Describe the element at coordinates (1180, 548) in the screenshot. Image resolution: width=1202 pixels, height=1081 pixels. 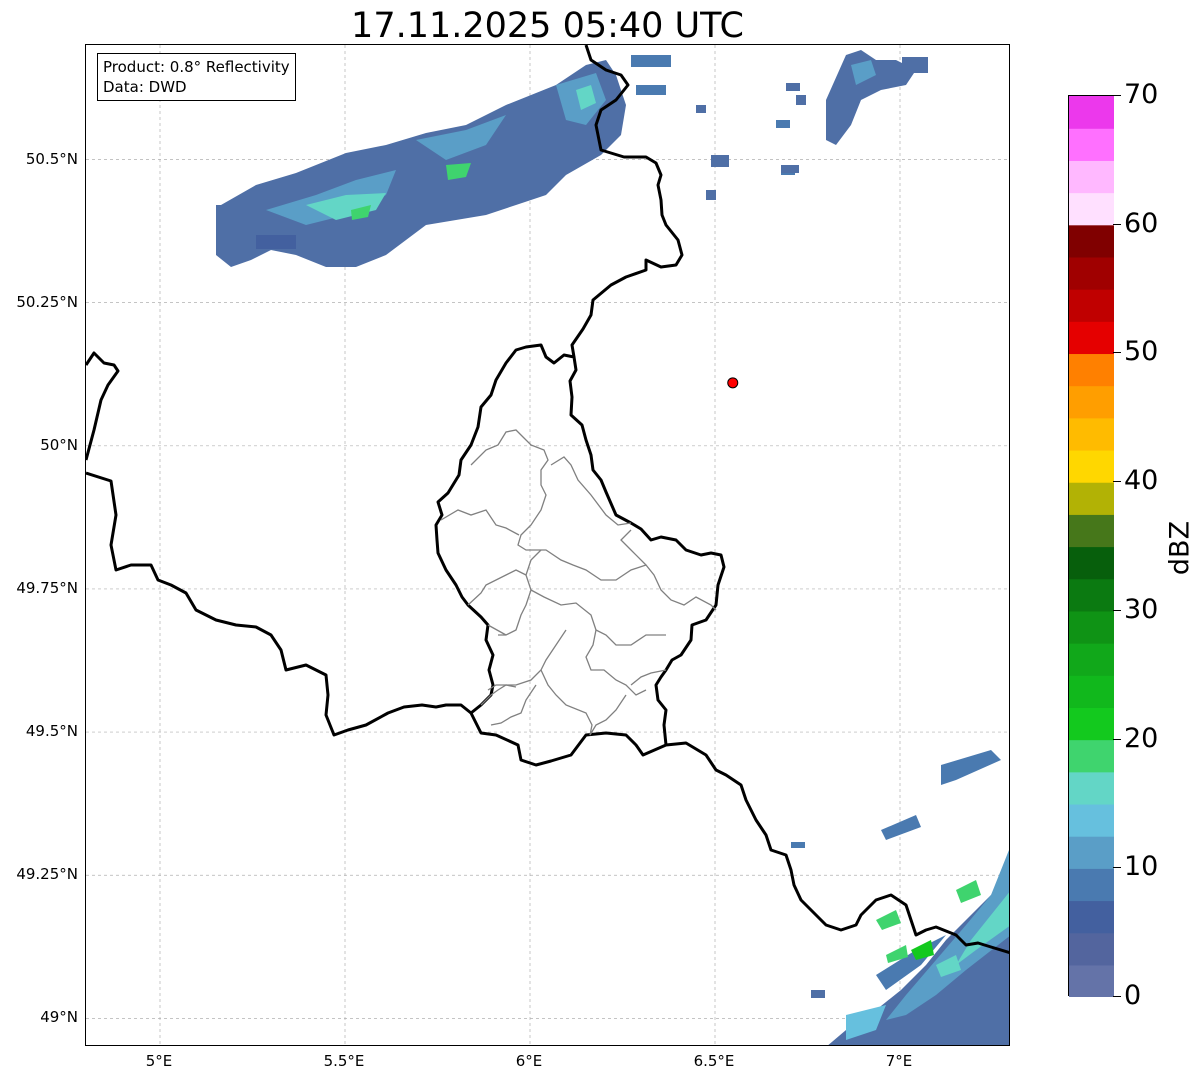
I see `colorbar-unit-label: dBZ` at that location.